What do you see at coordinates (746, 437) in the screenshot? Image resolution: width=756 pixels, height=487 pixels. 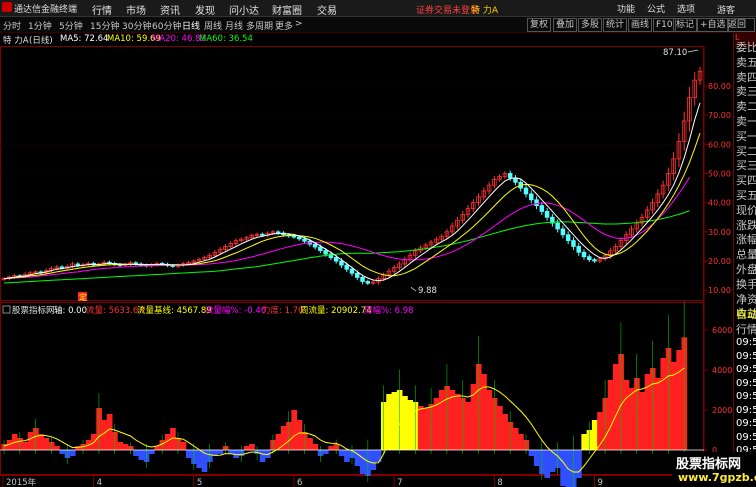 I see `tick-time: 09:53` at bounding box center [746, 437].